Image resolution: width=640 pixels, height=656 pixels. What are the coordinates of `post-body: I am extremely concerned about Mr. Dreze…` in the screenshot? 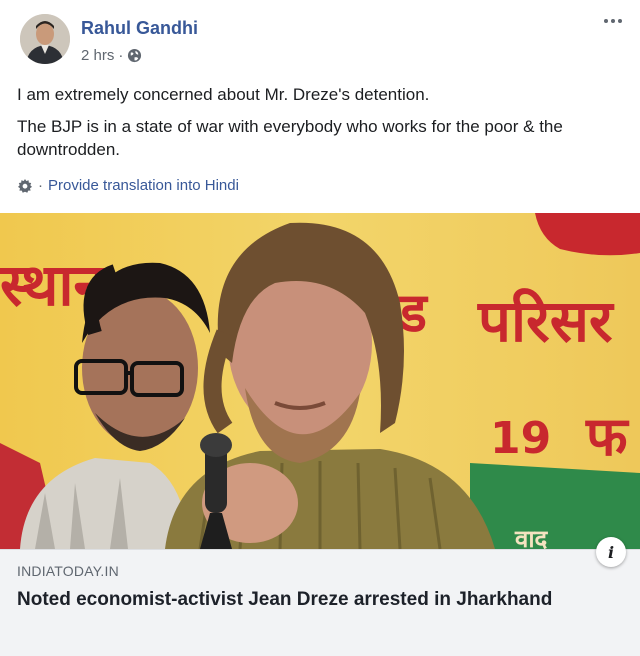 It's located at (323, 126).